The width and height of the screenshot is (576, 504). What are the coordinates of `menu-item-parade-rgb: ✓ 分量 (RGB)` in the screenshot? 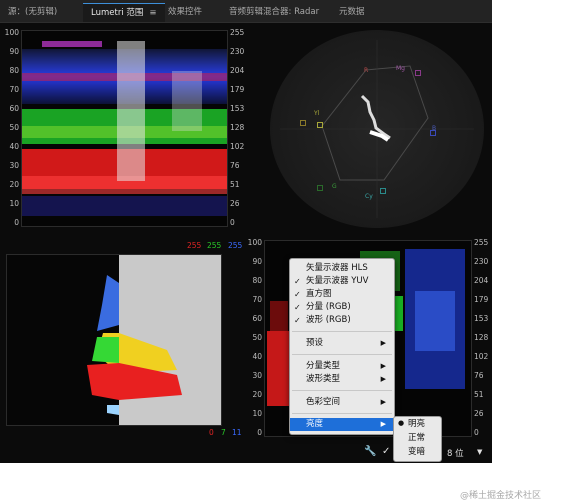 It's located at (342, 307).